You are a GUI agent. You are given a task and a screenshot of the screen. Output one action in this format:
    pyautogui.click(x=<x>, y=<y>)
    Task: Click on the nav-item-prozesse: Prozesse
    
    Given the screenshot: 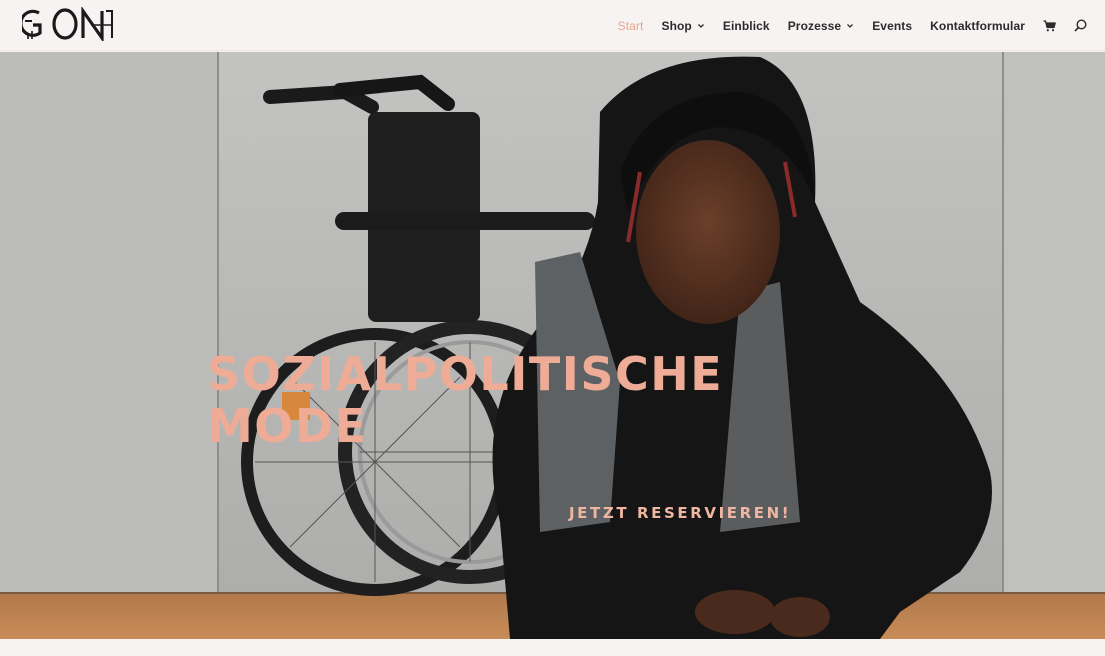 What is the action you would take?
    pyautogui.click(x=821, y=25)
    